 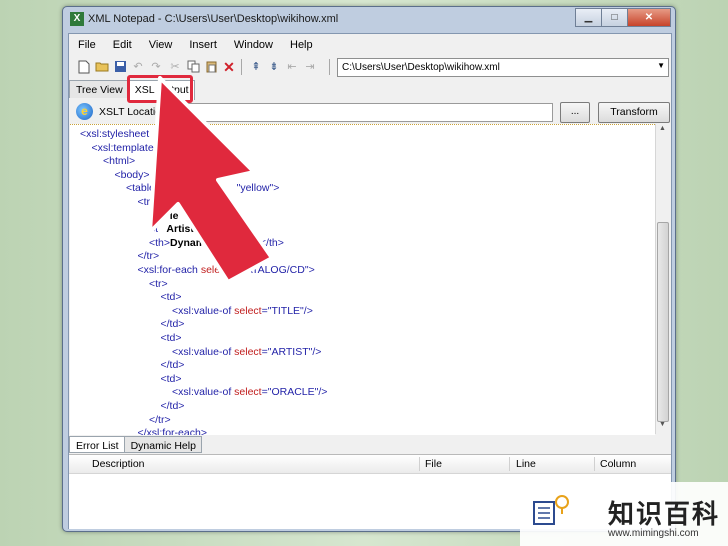 What do you see at coordinates (97, 444) in the screenshot?
I see `tab-error-list: Error List` at bounding box center [97, 444].